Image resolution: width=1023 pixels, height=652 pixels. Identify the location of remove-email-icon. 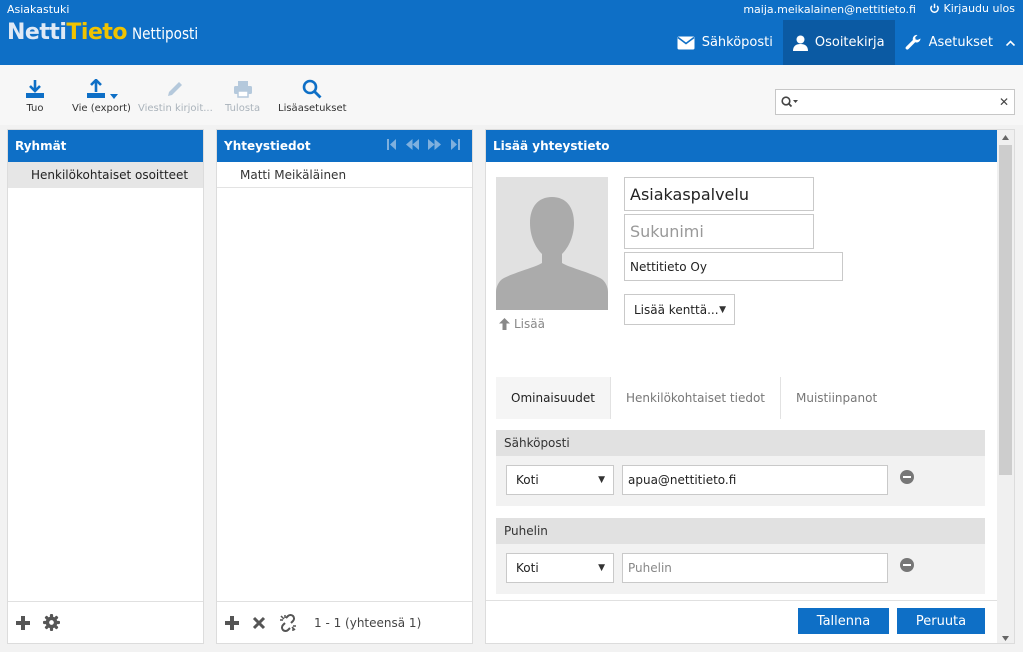
(907, 477).